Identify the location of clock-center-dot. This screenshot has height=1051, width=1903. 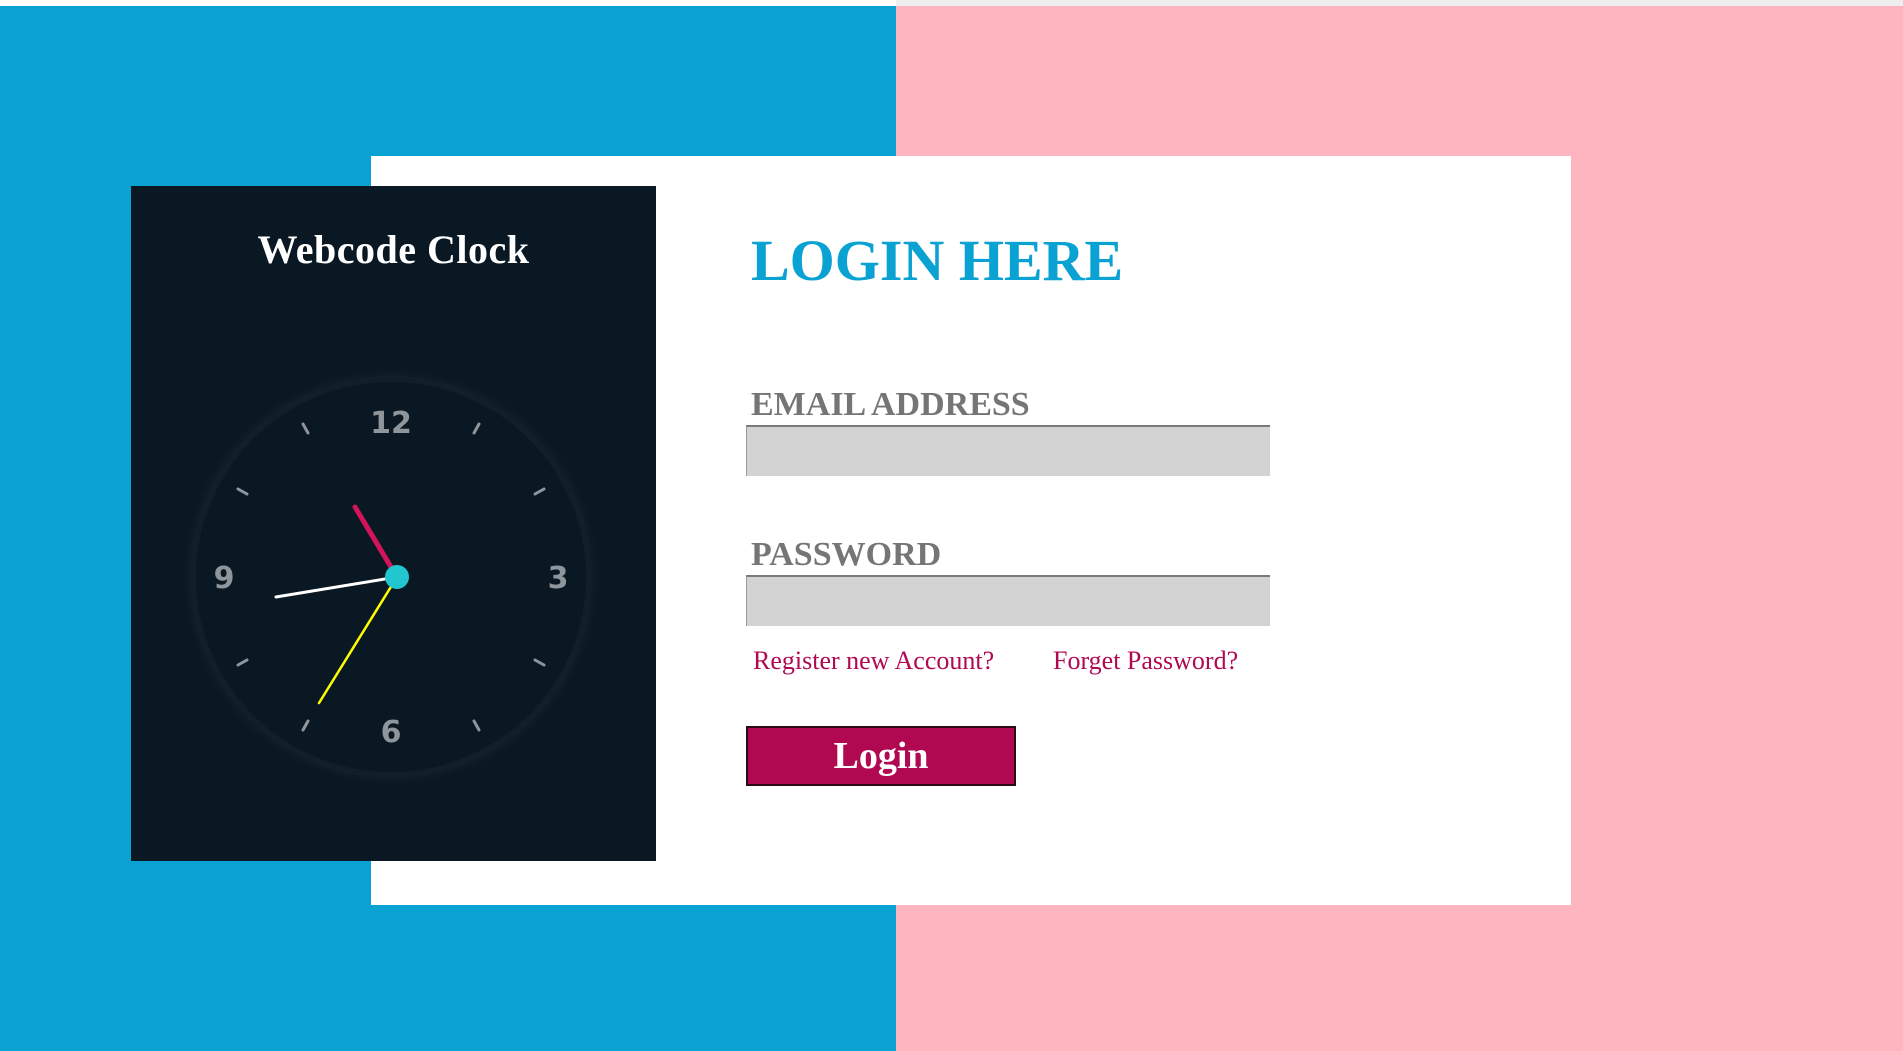
(397, 577).